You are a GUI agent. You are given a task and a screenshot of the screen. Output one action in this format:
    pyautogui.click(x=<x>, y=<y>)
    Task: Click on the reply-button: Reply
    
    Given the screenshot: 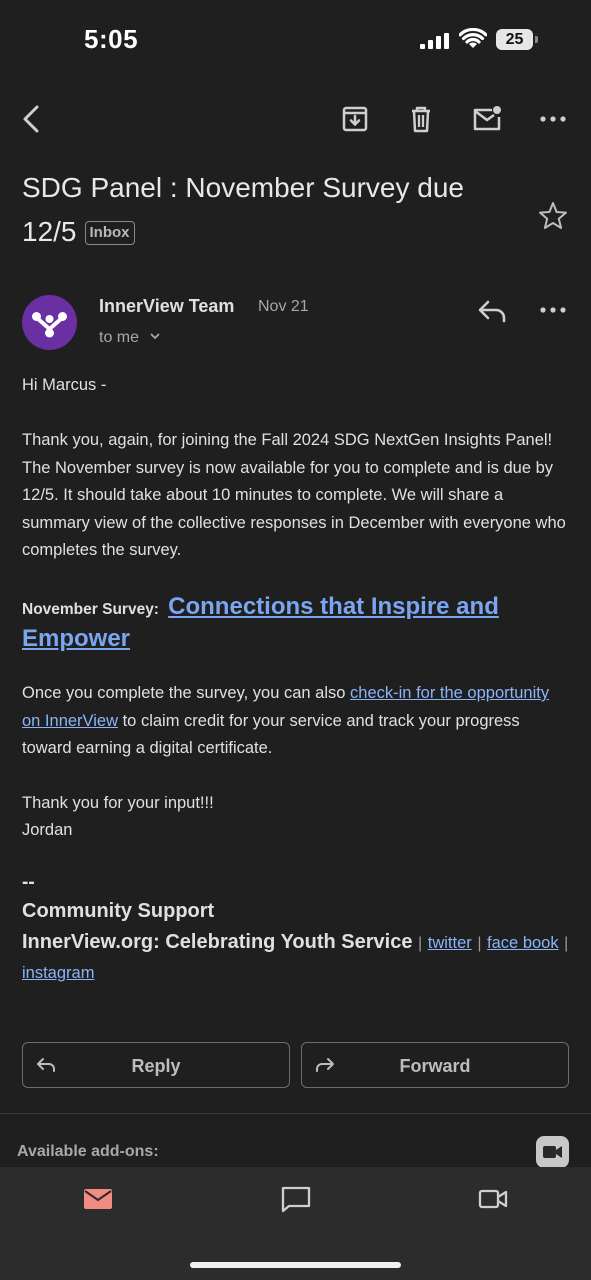 What is the action you would take?
    pyautogui.click(x=156, y=1065)
    